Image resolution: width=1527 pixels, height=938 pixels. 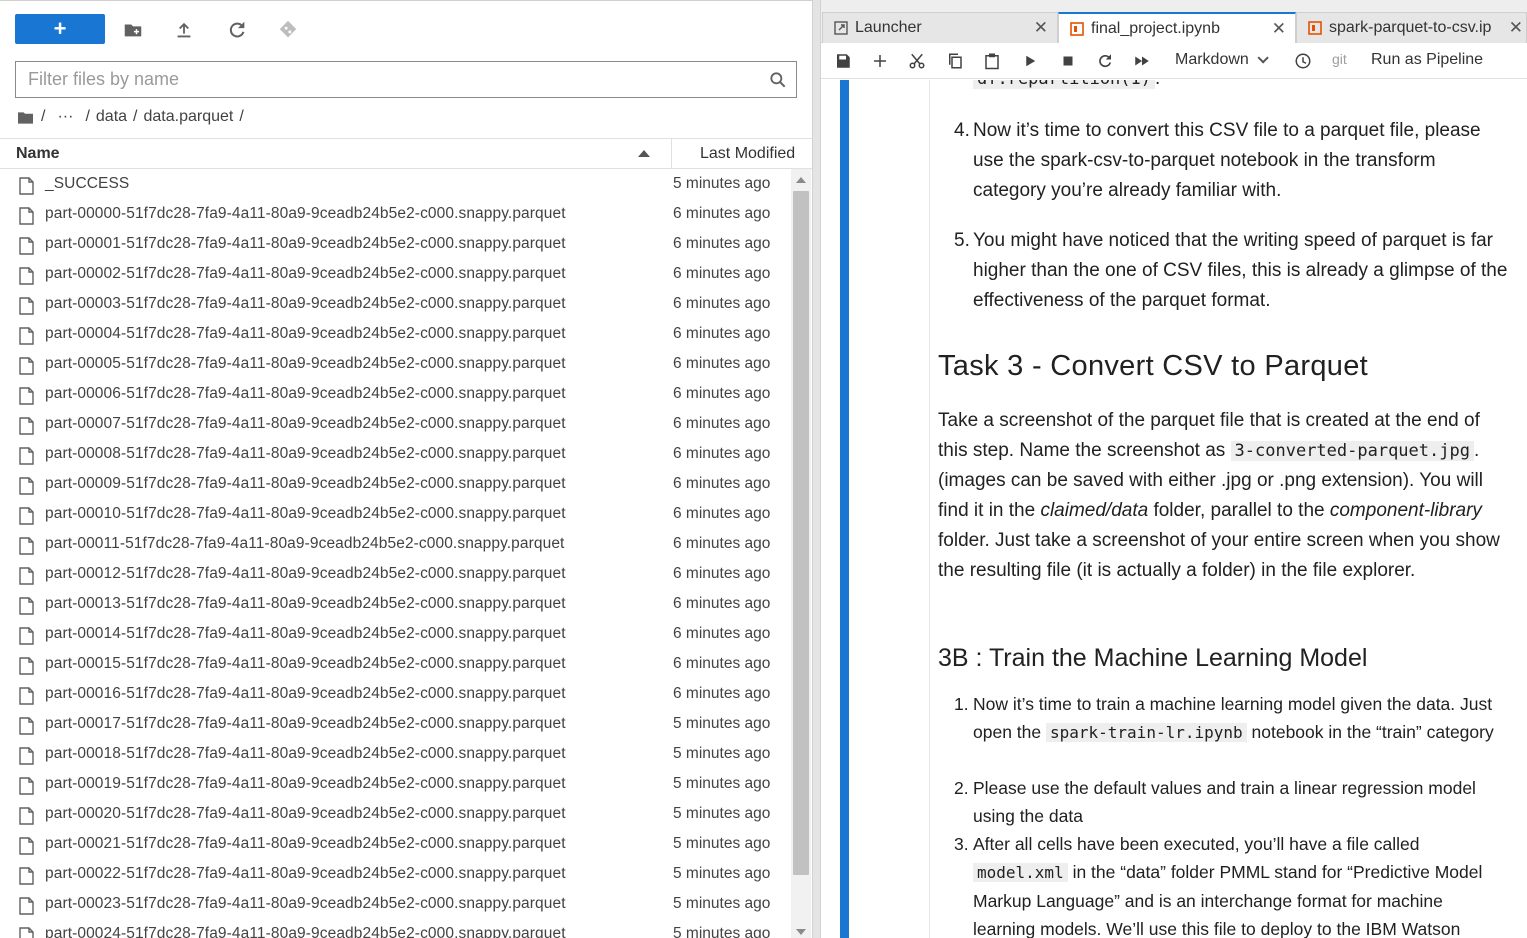 What do you see at coordinates (38, 154) in the screenshot?
I see `column-header-name: Name` at bounding box center [38, 154].